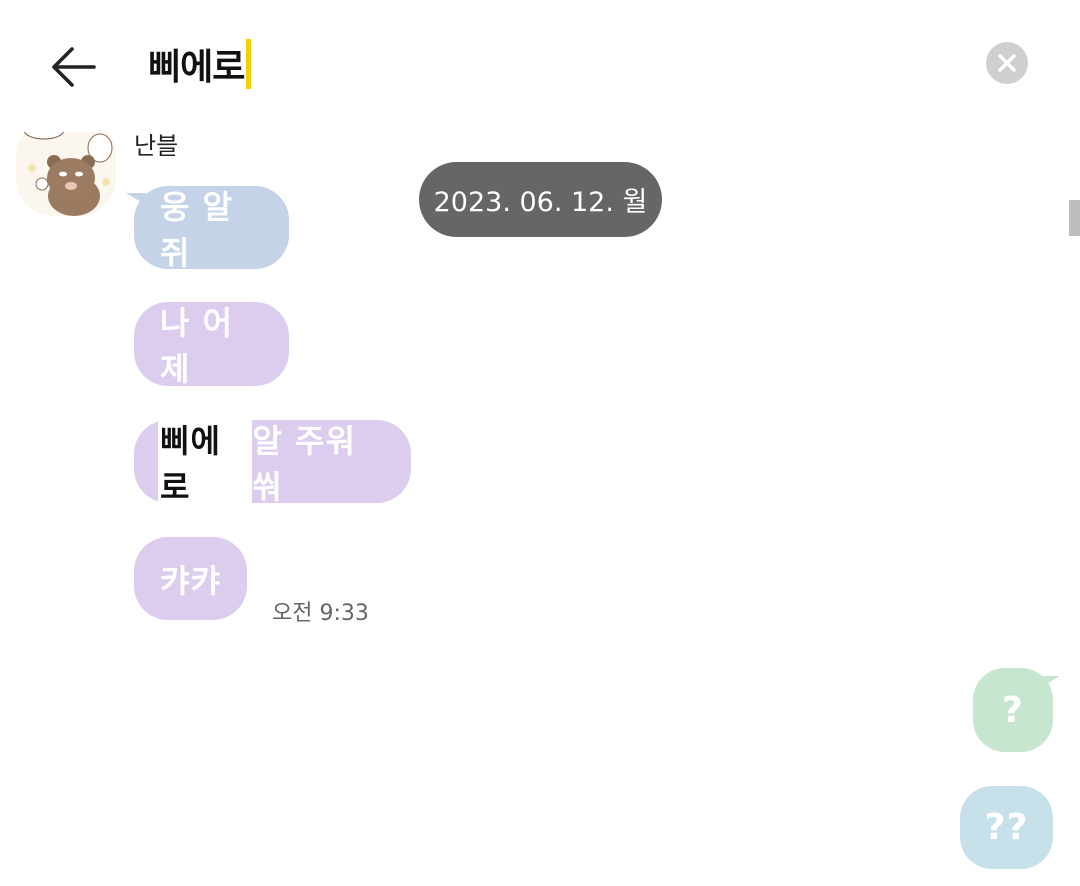 The image size is (1080, 886). I want to click on outgoing-message: ??, so click(1006, 827).